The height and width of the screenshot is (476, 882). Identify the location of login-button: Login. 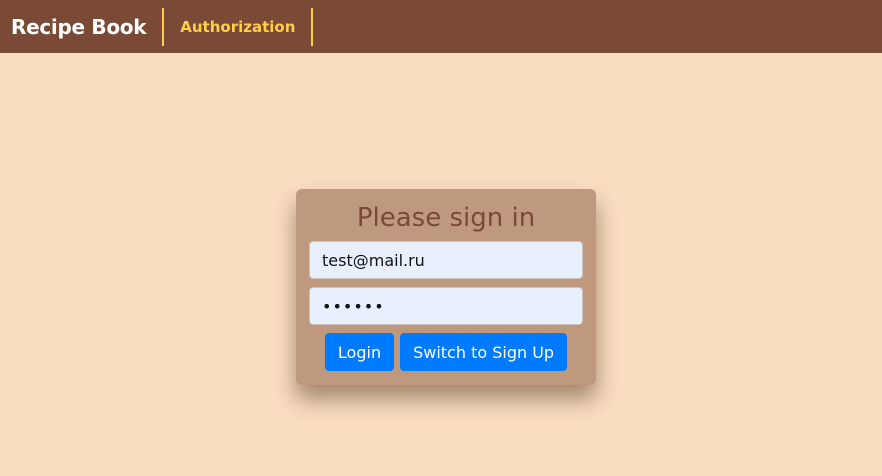
(359, 352).